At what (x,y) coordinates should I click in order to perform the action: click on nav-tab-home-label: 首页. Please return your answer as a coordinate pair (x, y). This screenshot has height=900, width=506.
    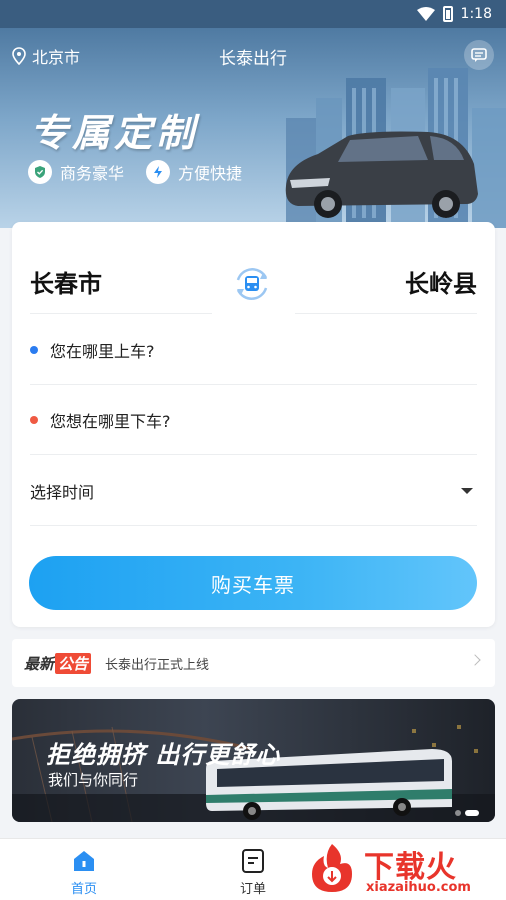
    Looking at the image, I should click on (83, 889).